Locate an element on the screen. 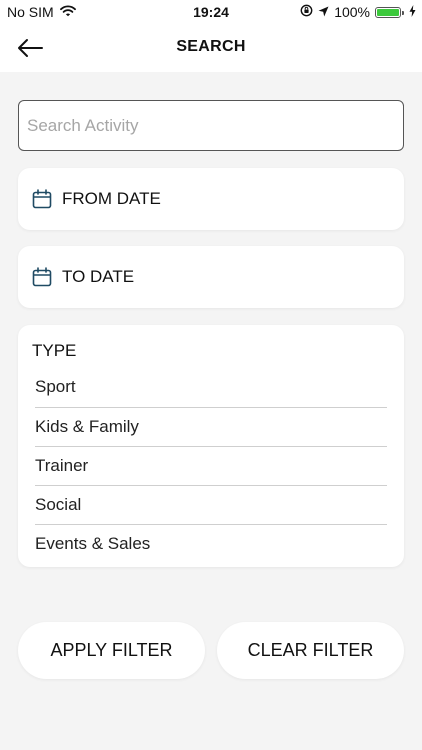 This screenshot has width=422, height=750. type-option-events-sales: Events & Sales is located at coordinates (211, 544).